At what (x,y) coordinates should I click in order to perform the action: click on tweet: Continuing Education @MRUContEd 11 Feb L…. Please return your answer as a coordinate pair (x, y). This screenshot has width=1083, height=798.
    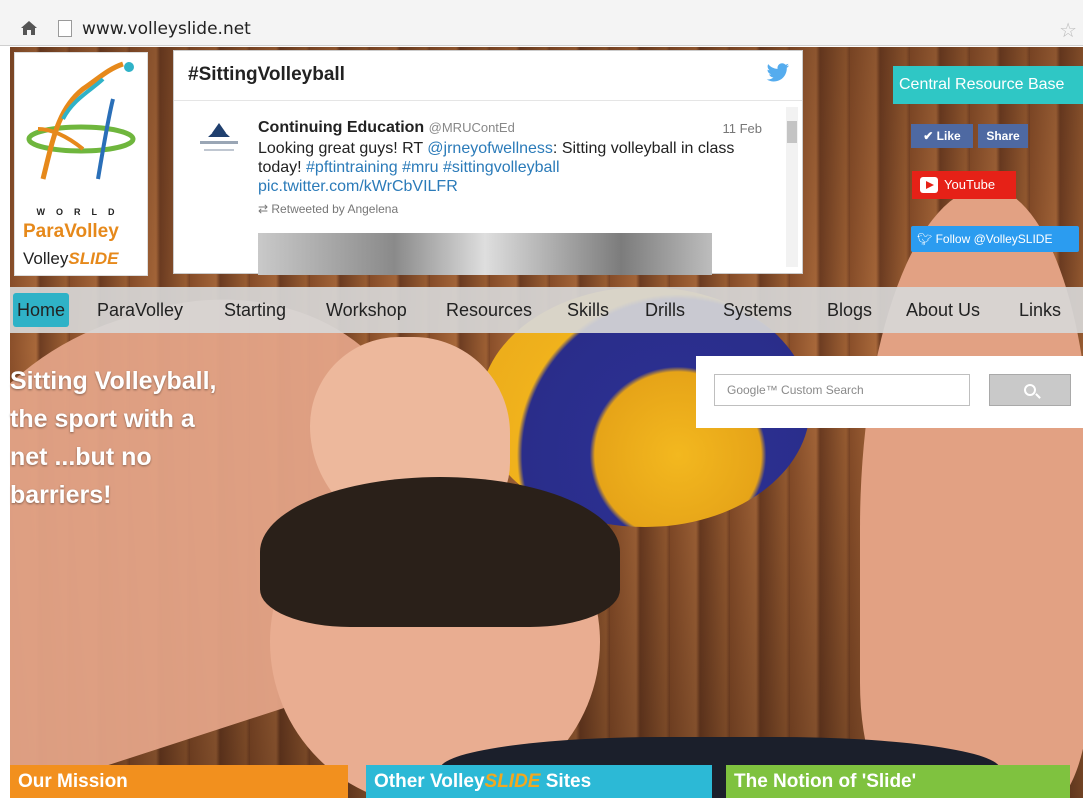
    Looking at the image, I should click on (518, 167).